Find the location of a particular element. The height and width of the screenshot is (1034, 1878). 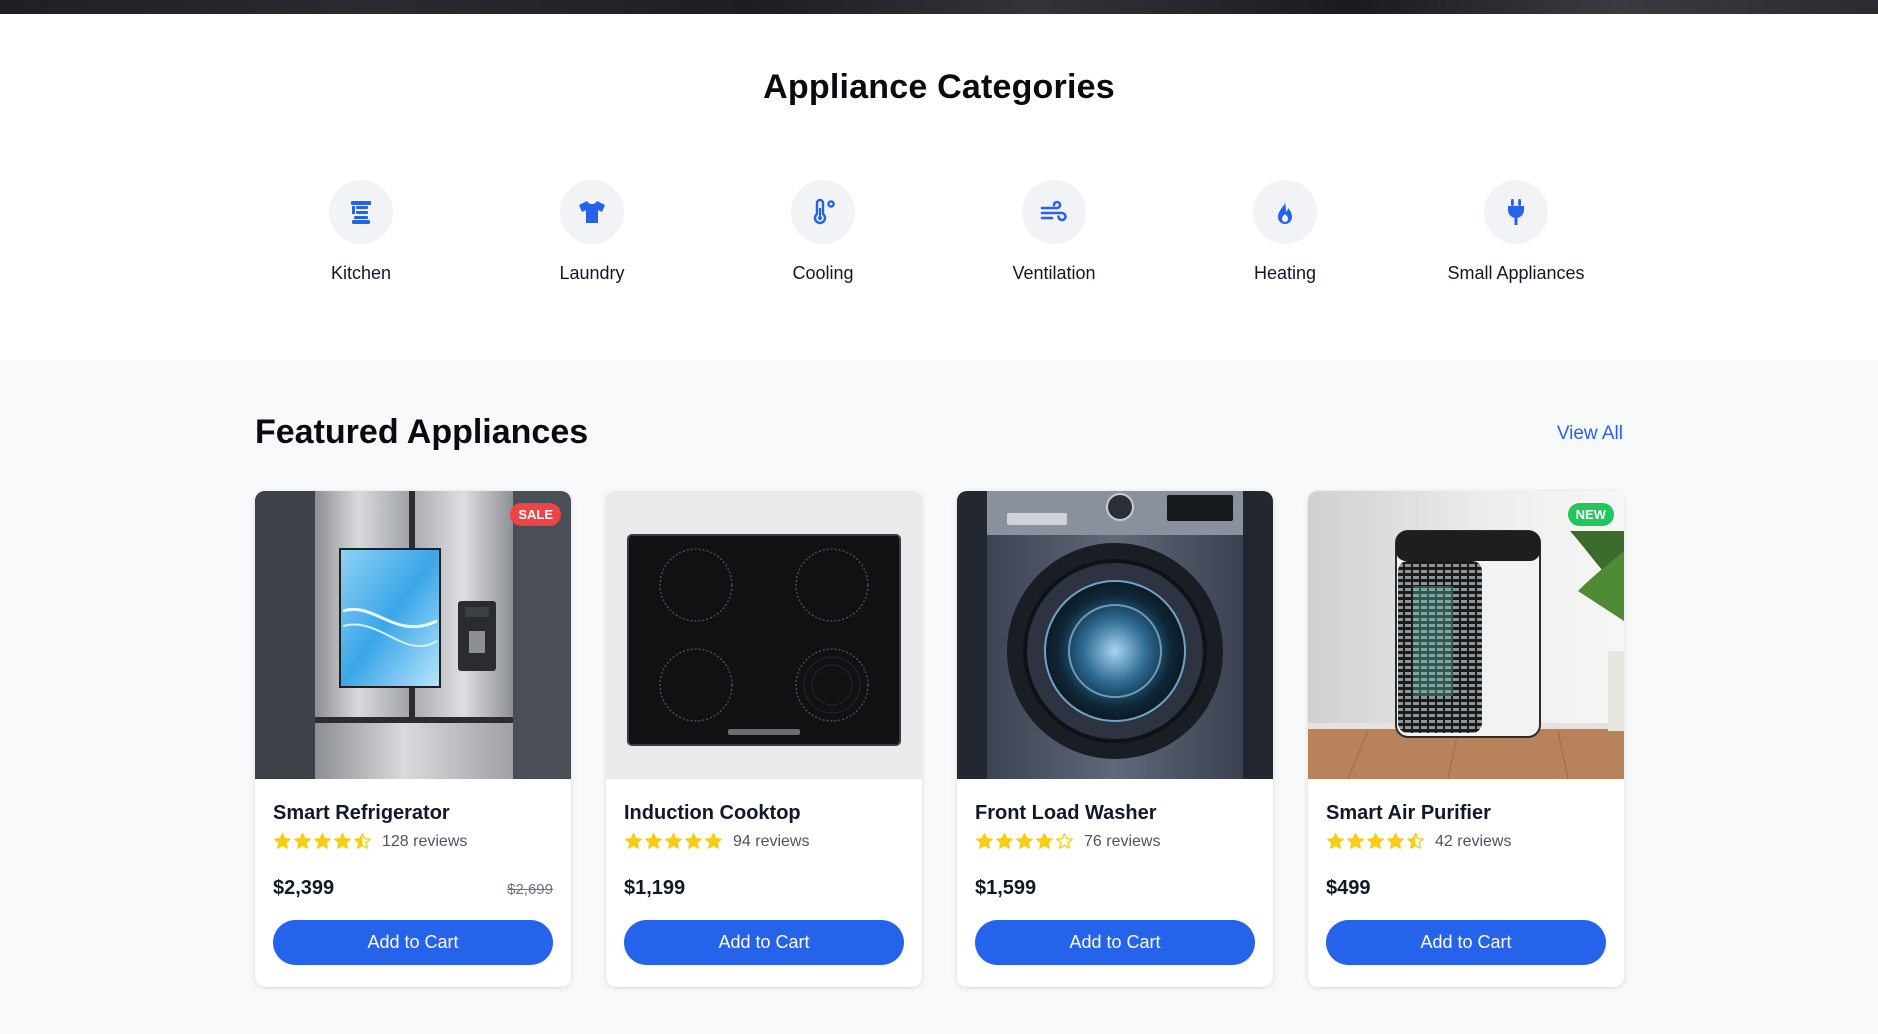

category-label: Kitchen is located at coordinates (361, 273).